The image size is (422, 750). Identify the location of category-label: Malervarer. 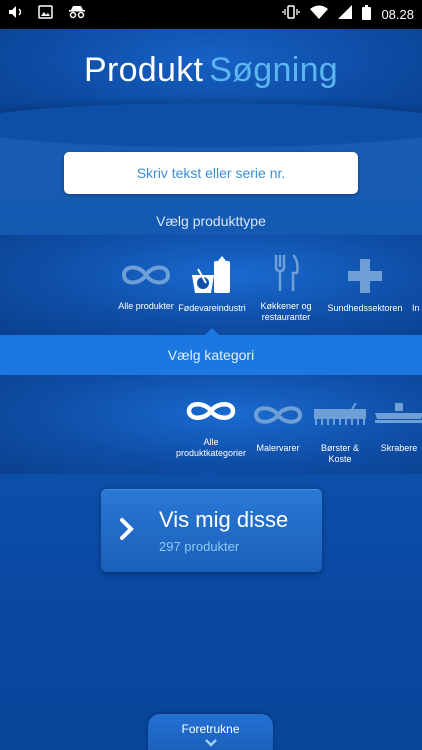
(278, 448).